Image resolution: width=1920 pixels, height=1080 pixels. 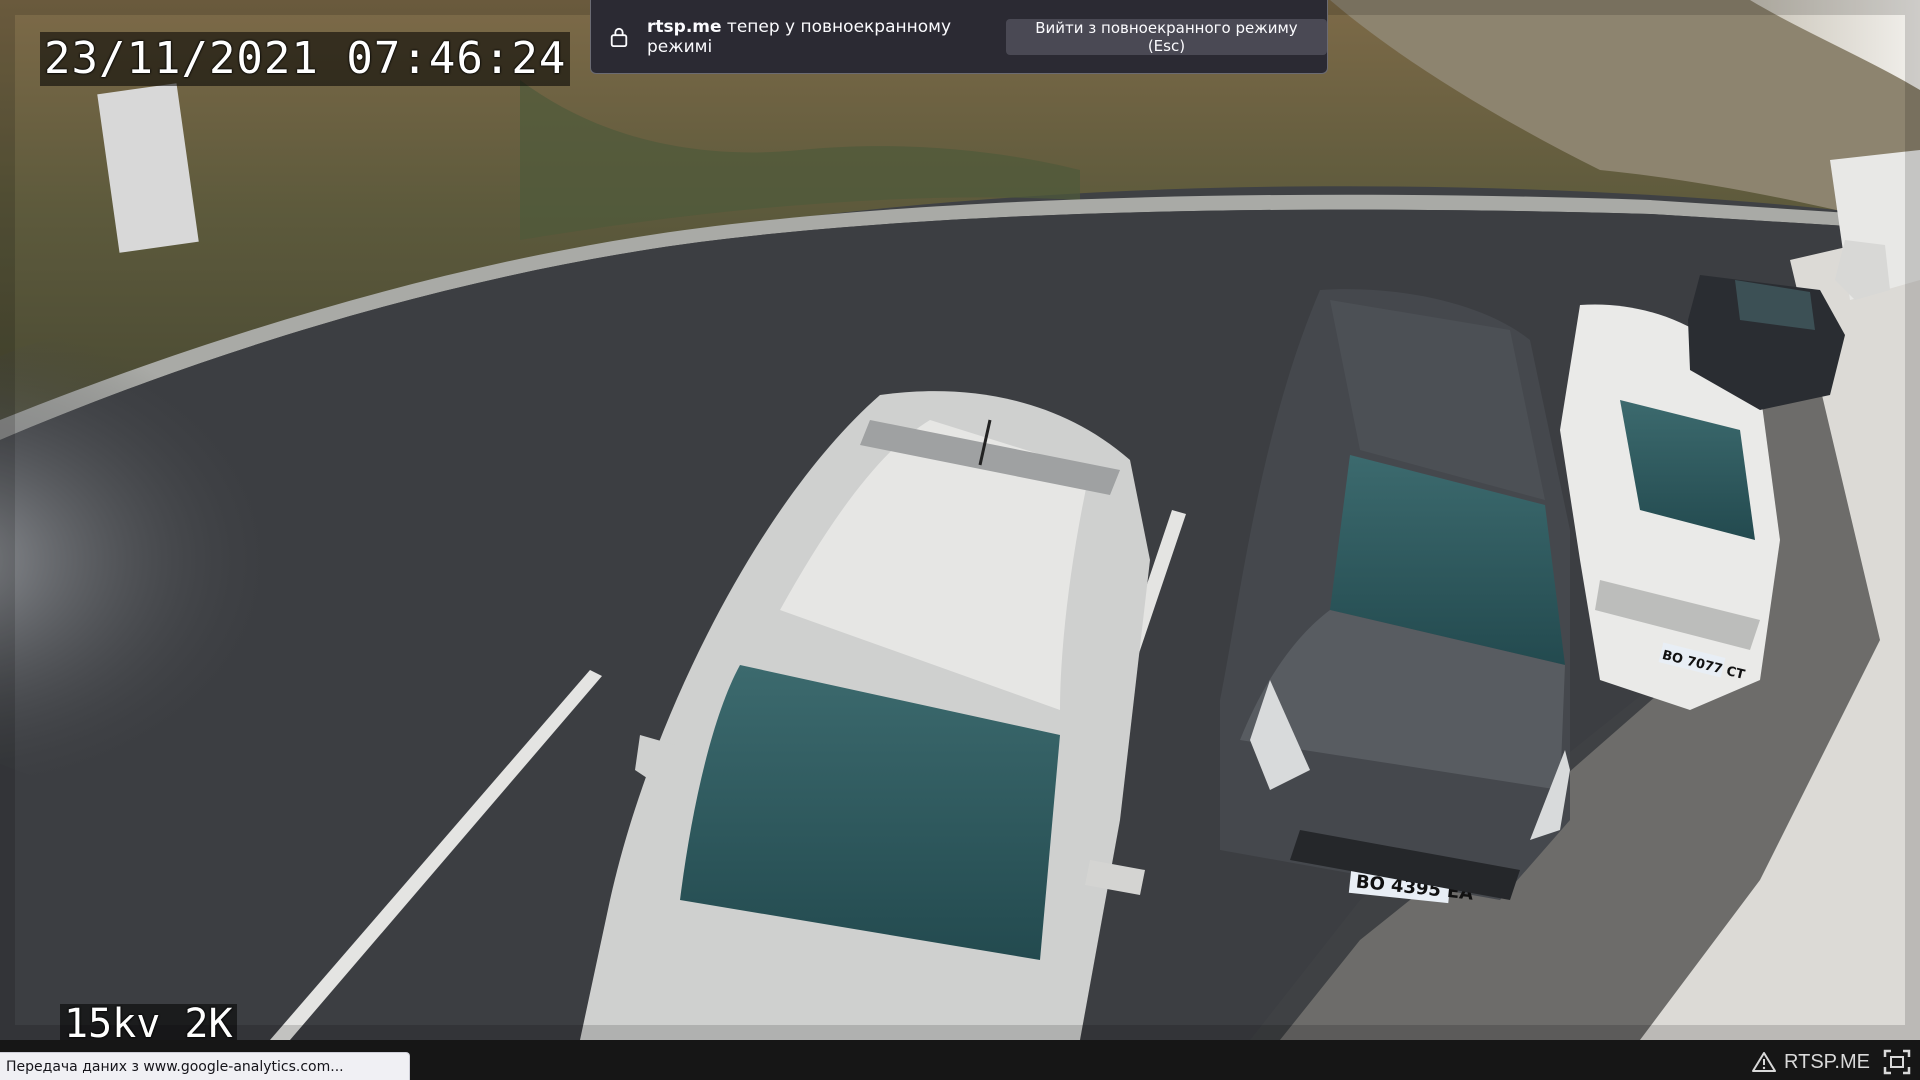 What do you see at coordinates (1897, 1062) in the screenshot?
I see `fullscreen-icon` at bounding box center [1897, 1062].